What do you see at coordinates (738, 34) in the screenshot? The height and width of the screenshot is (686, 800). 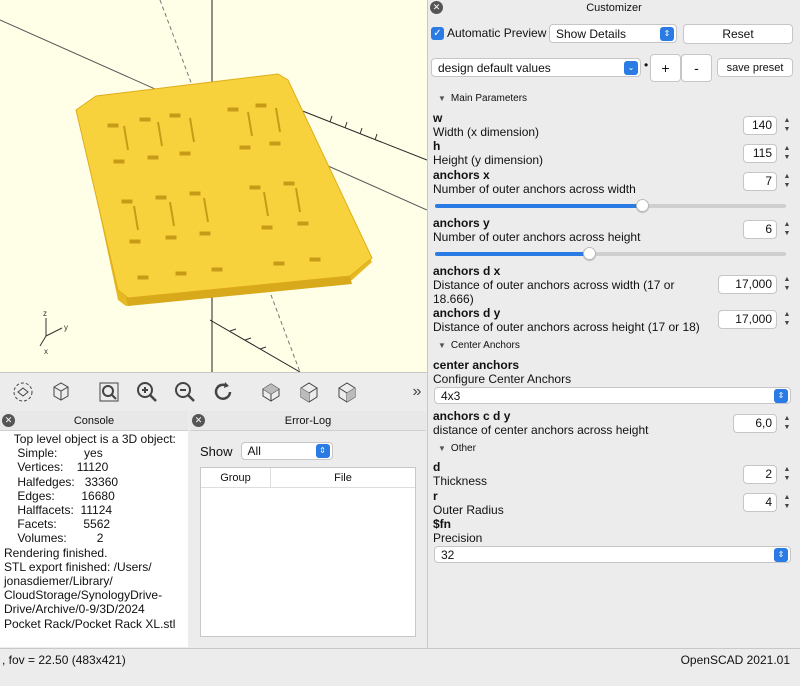 I see `reset-button: Reset` at bounding box center [738, 34].